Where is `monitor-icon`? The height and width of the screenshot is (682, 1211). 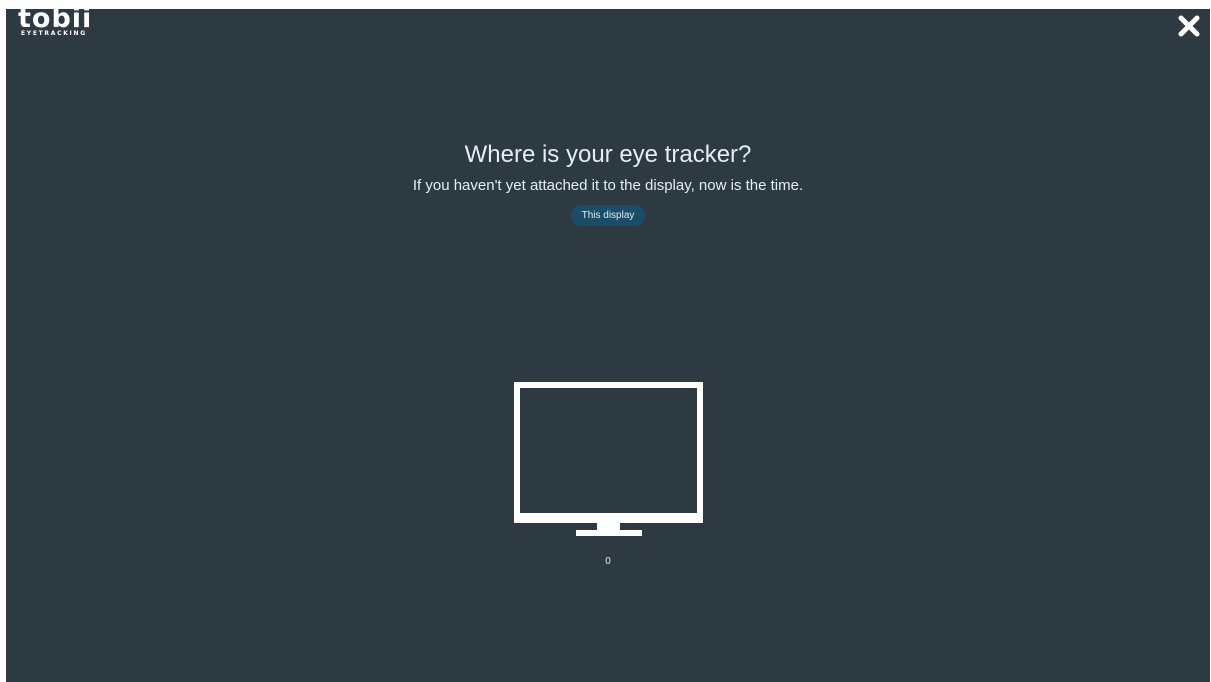 monitor-icon is located at coordinates (608, 459).